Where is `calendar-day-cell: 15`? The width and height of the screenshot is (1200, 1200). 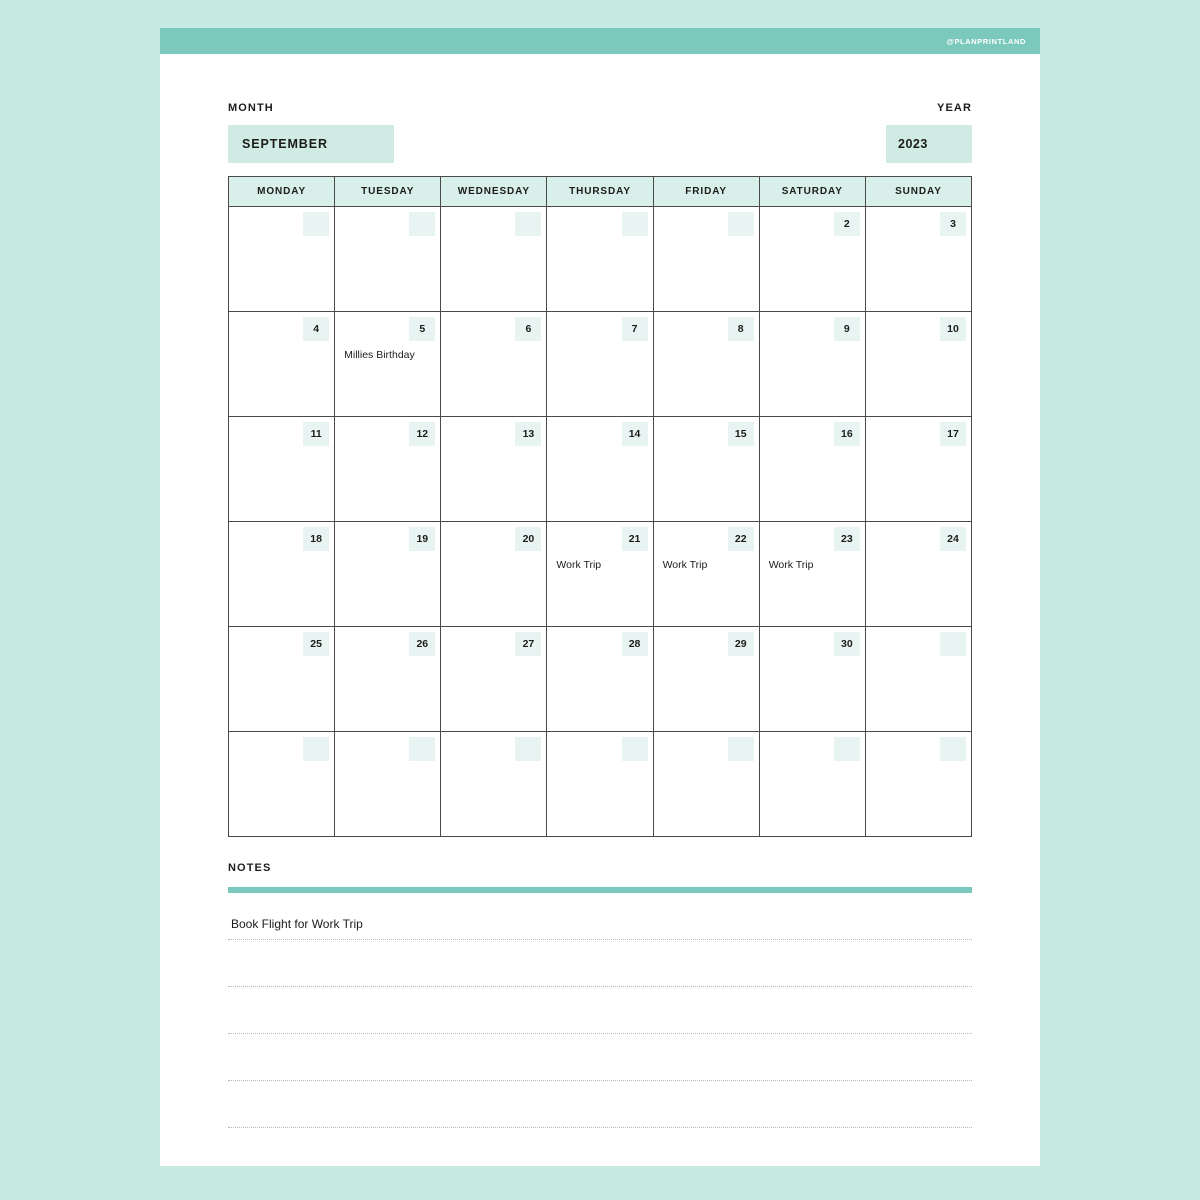
calendar-day-cell: 15 is located at coordinates (706, 469).